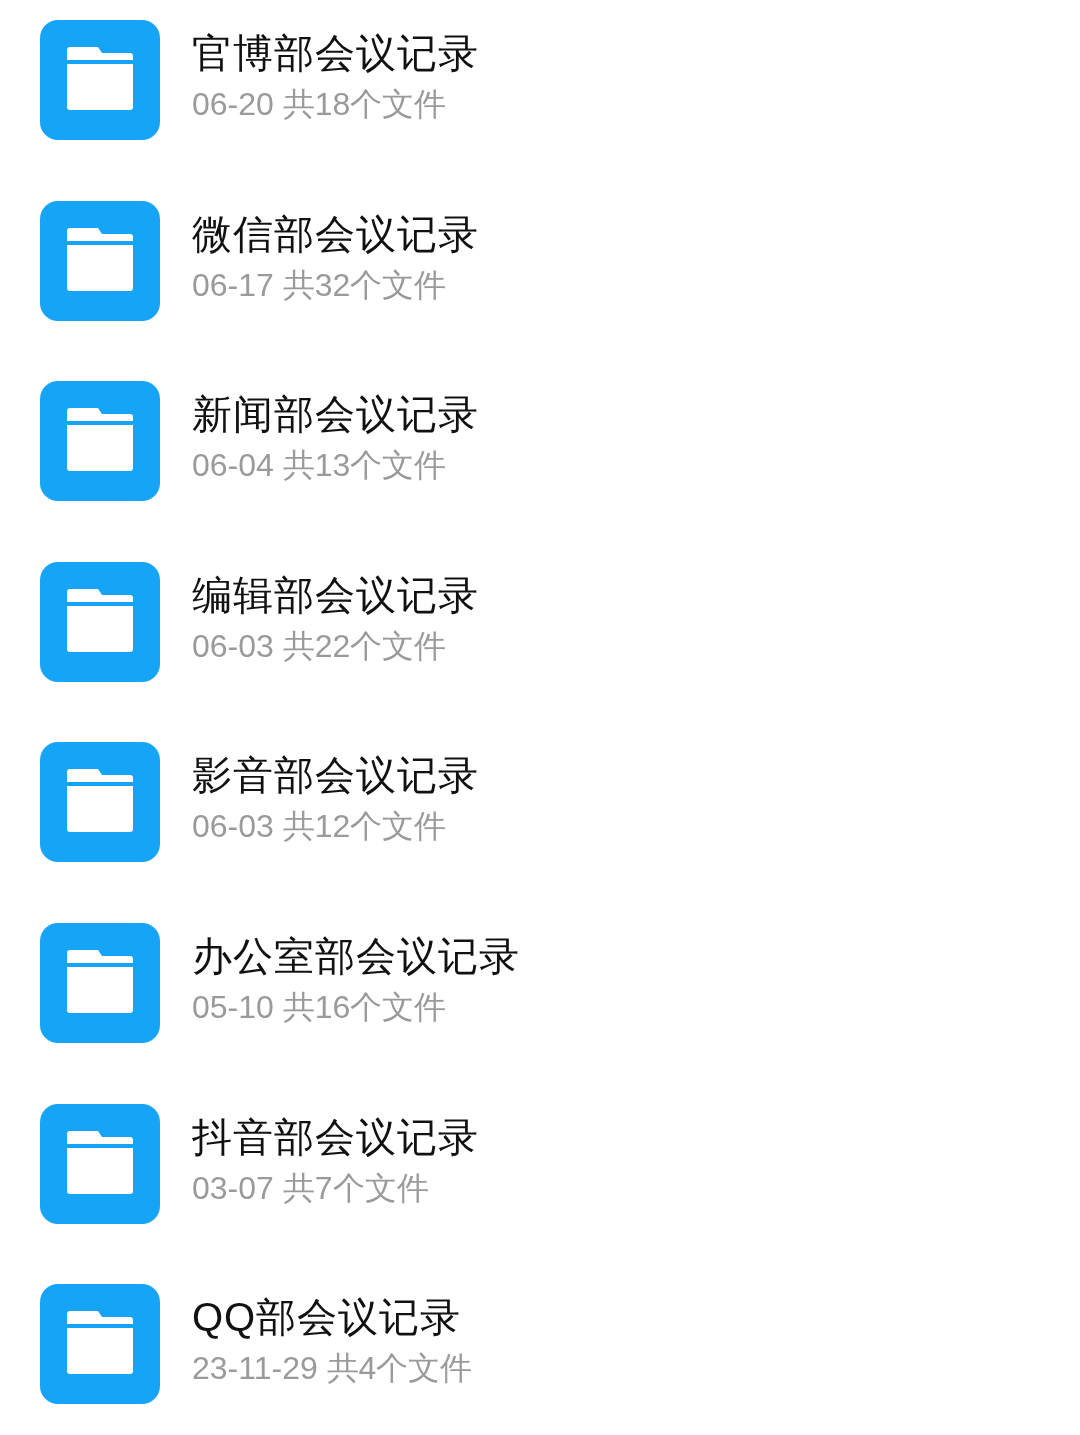 The height and width of the screenshot is (1435, 1080). What do you see at coordinates (320, 645) in the screenshot?
I see `folder-info: 06-03 共22个文件` at bounding box center [320, 645].